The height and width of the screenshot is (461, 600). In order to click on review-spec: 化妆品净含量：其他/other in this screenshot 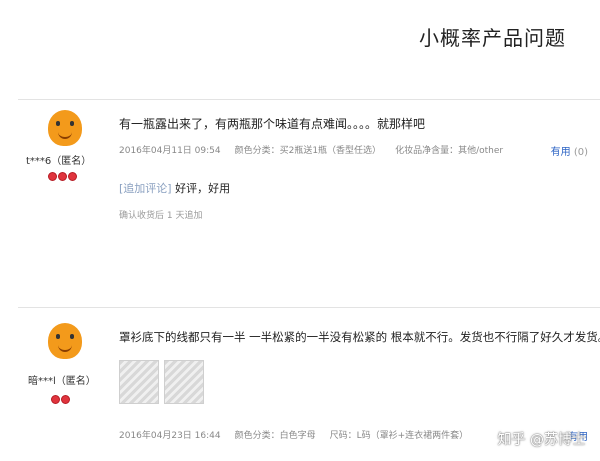, I will do `click(449, 151)`.